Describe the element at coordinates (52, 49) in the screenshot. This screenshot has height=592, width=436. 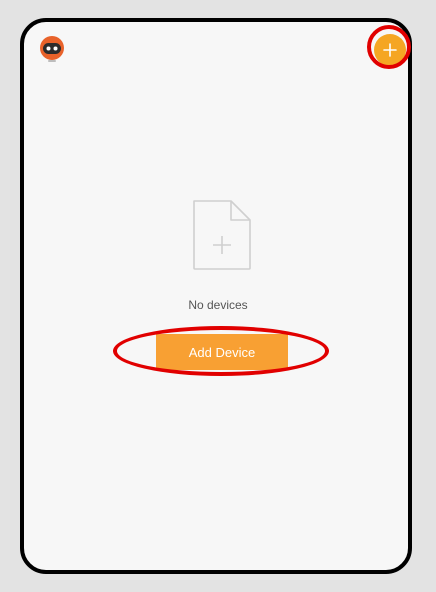
I see `robot-avatar-icon` at that location.